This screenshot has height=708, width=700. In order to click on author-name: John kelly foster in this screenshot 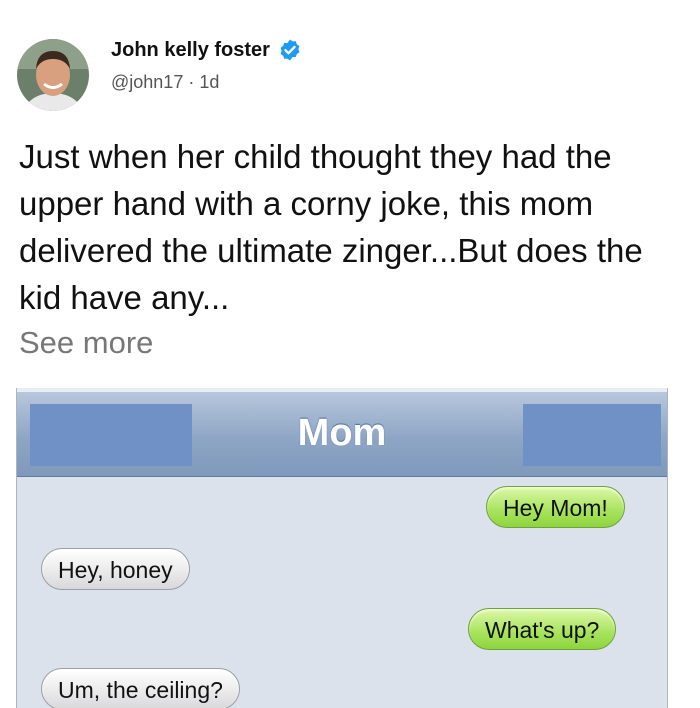, I will do `click(190, 50)`.